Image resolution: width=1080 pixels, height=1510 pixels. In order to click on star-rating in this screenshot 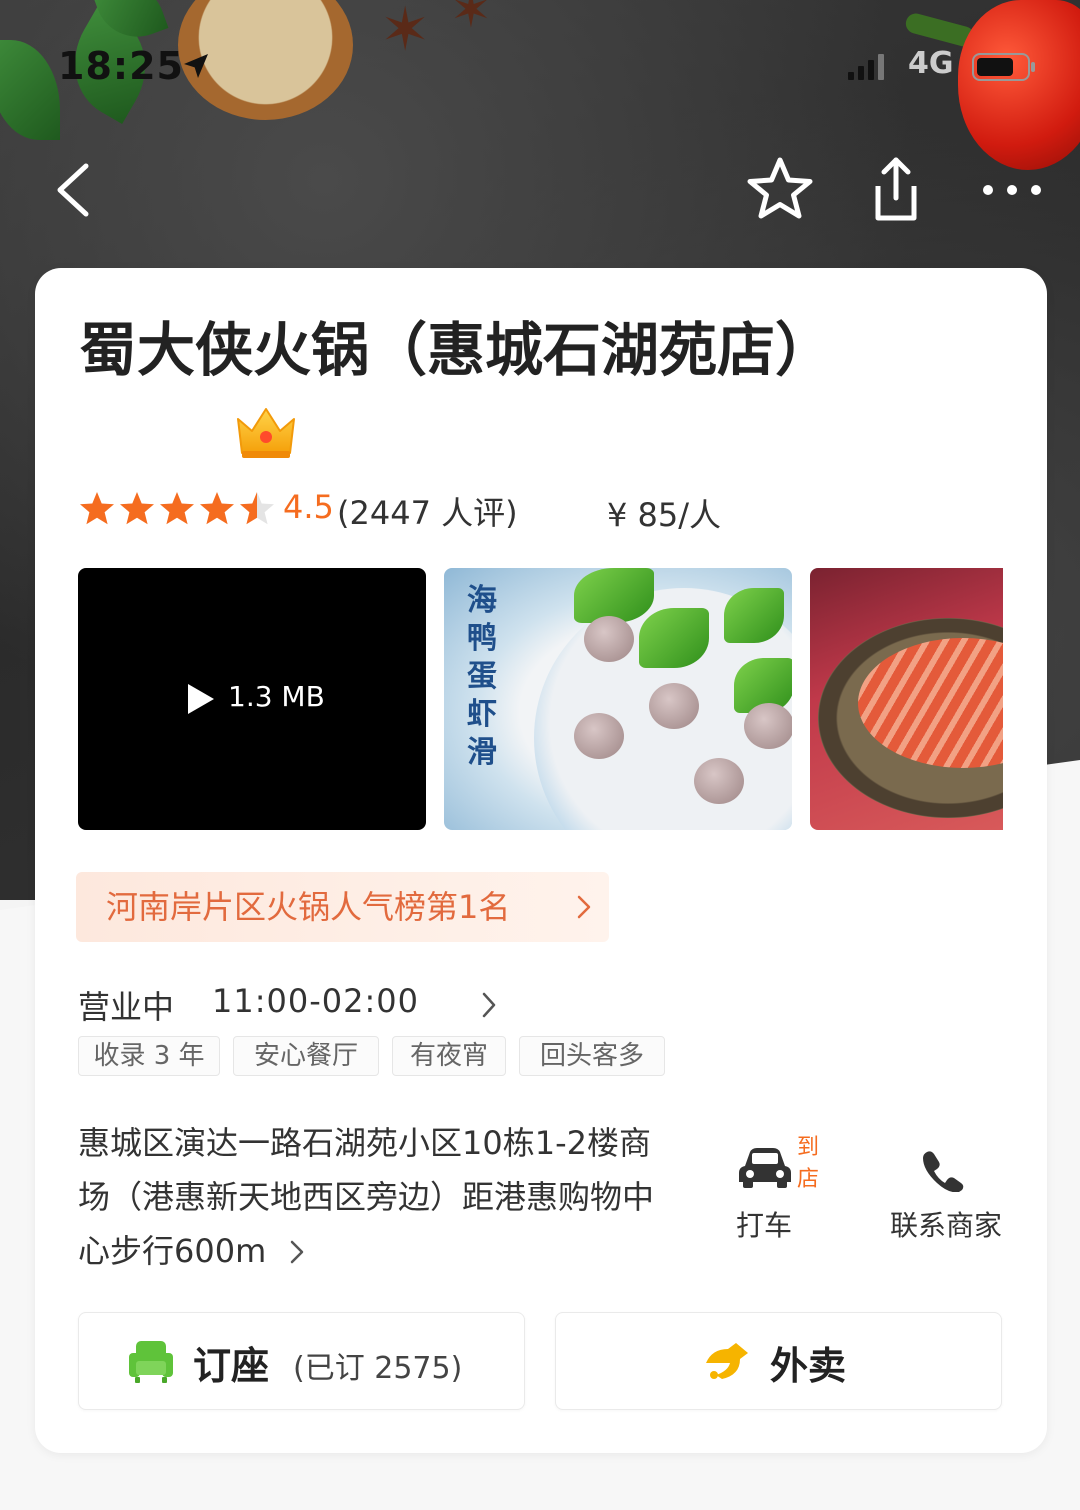, I will do `click(177, 508)`.